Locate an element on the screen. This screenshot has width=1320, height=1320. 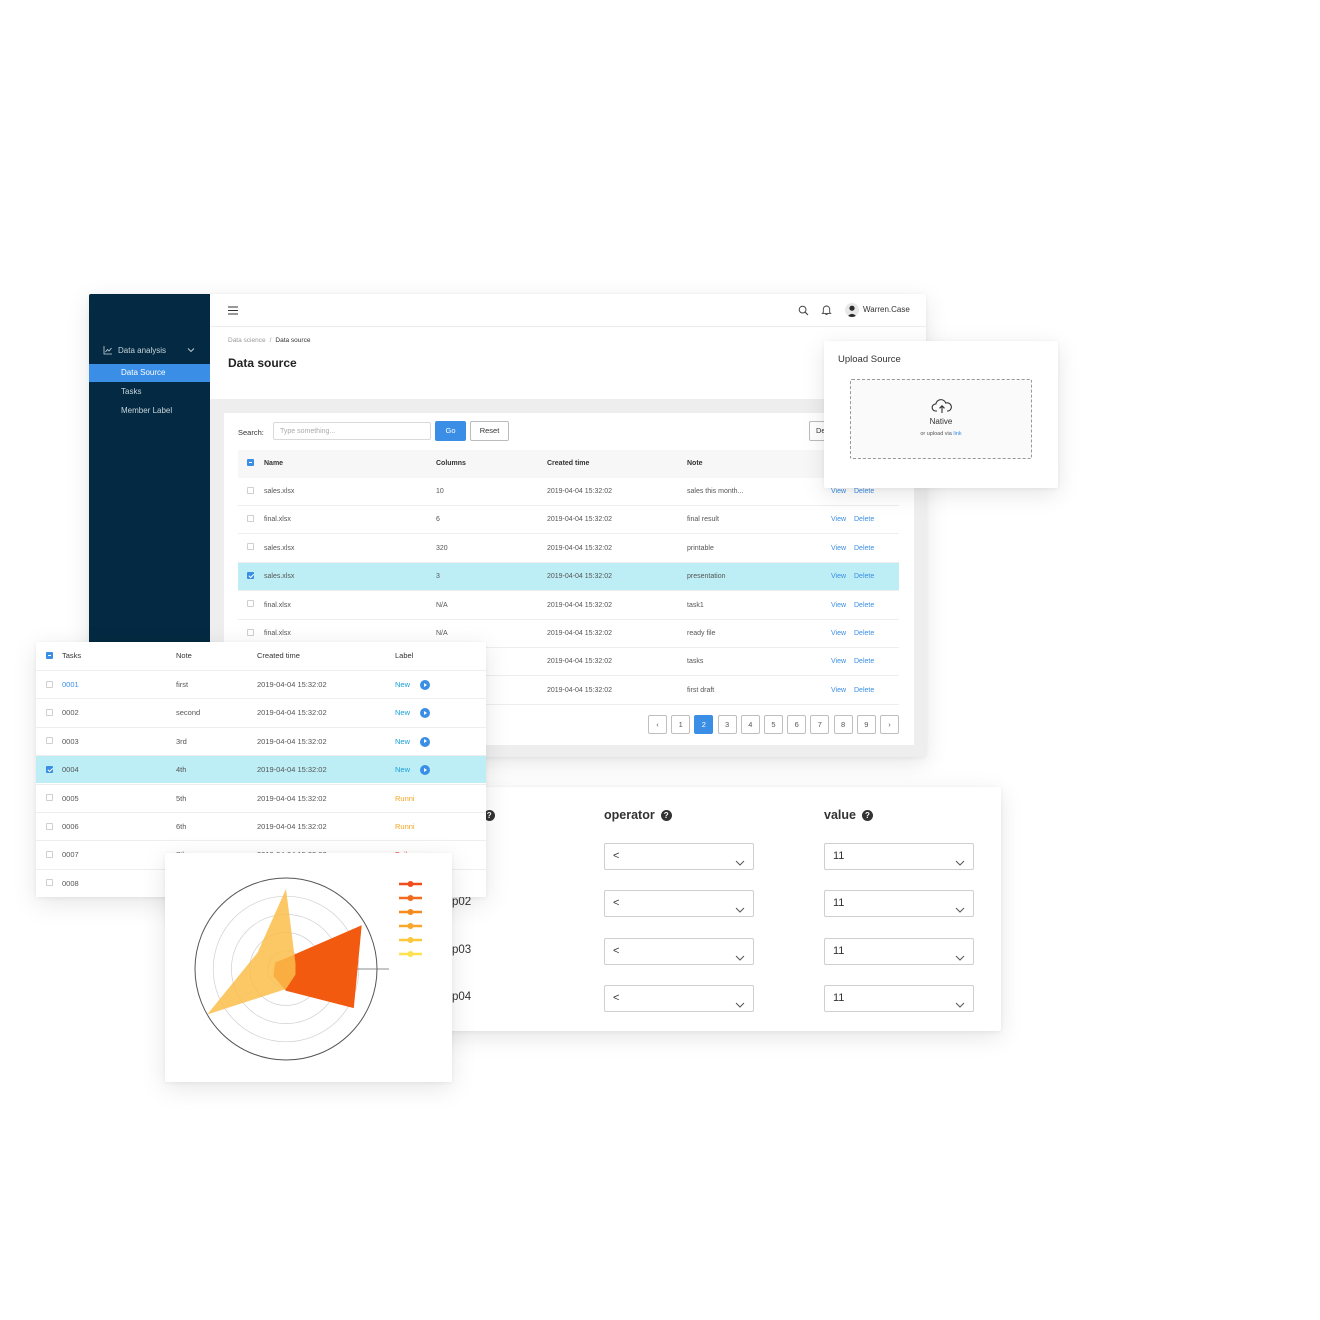
column-header-tasks: Tasks is located at coordinates (71, 656).